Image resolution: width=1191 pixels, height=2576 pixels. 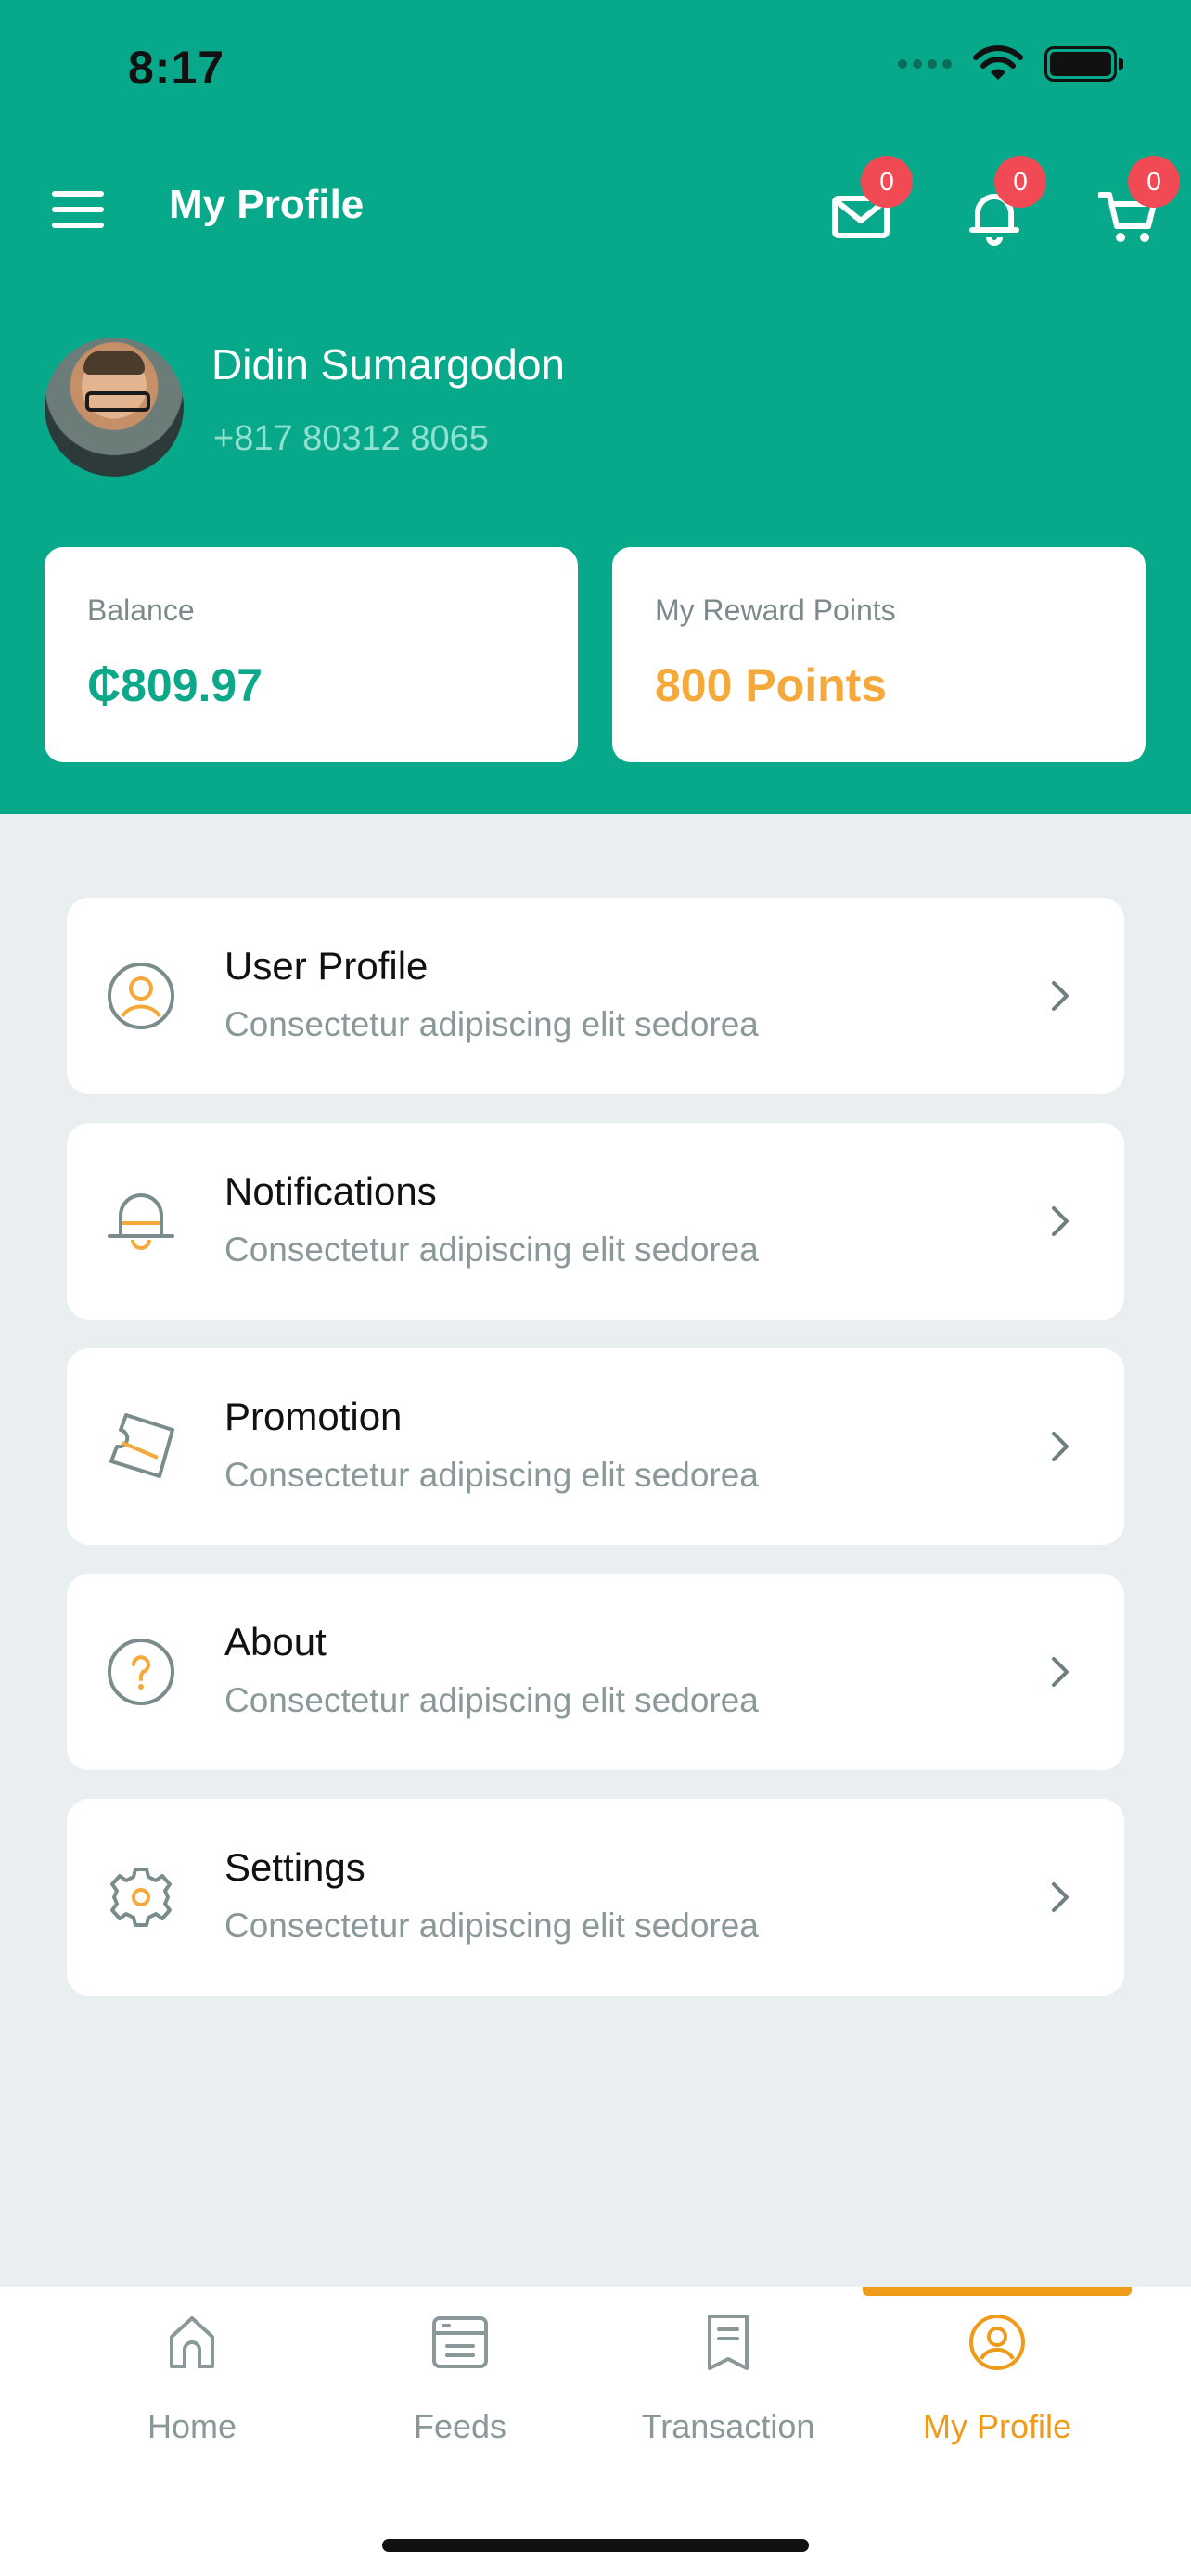 What do you see at coordinates (887, 182) in the screenshot?
I see `mail-badge: 0` at bounding box center [887, 182].